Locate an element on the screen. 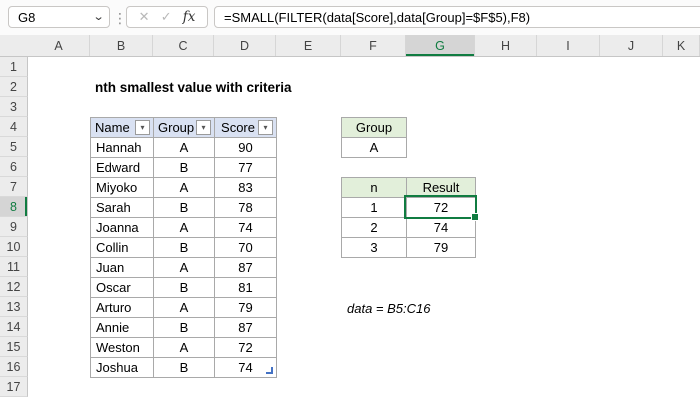  row-header-4: 4 is located at coordinates (14, 127).